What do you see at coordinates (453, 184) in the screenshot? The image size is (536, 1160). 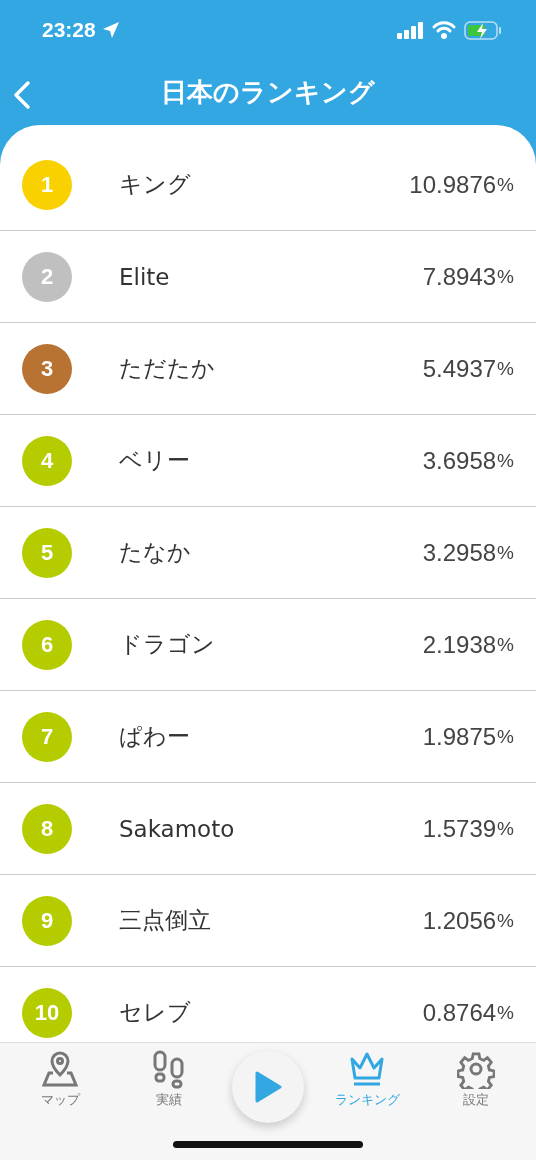 I see `percentage-value: 10.9876` at bounding box center [453, 184].